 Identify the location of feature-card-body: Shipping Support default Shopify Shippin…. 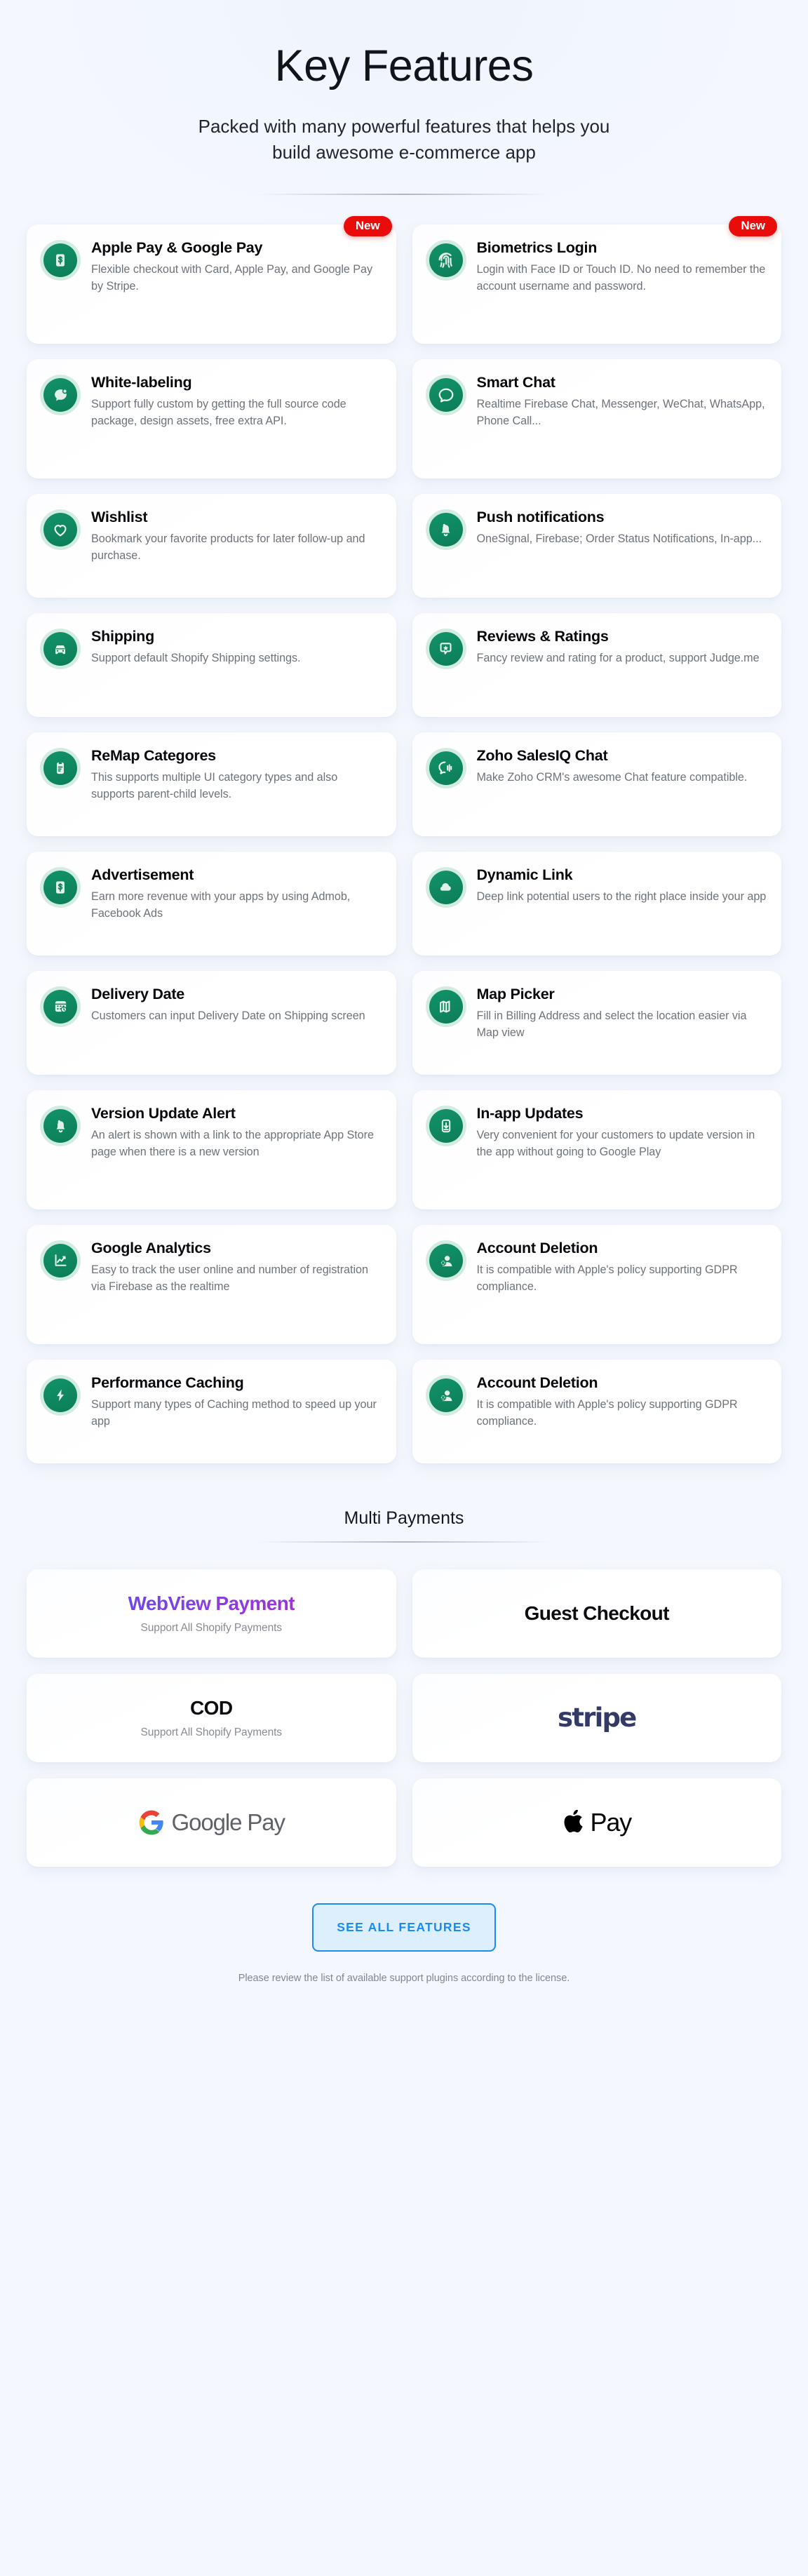
(237, 647).